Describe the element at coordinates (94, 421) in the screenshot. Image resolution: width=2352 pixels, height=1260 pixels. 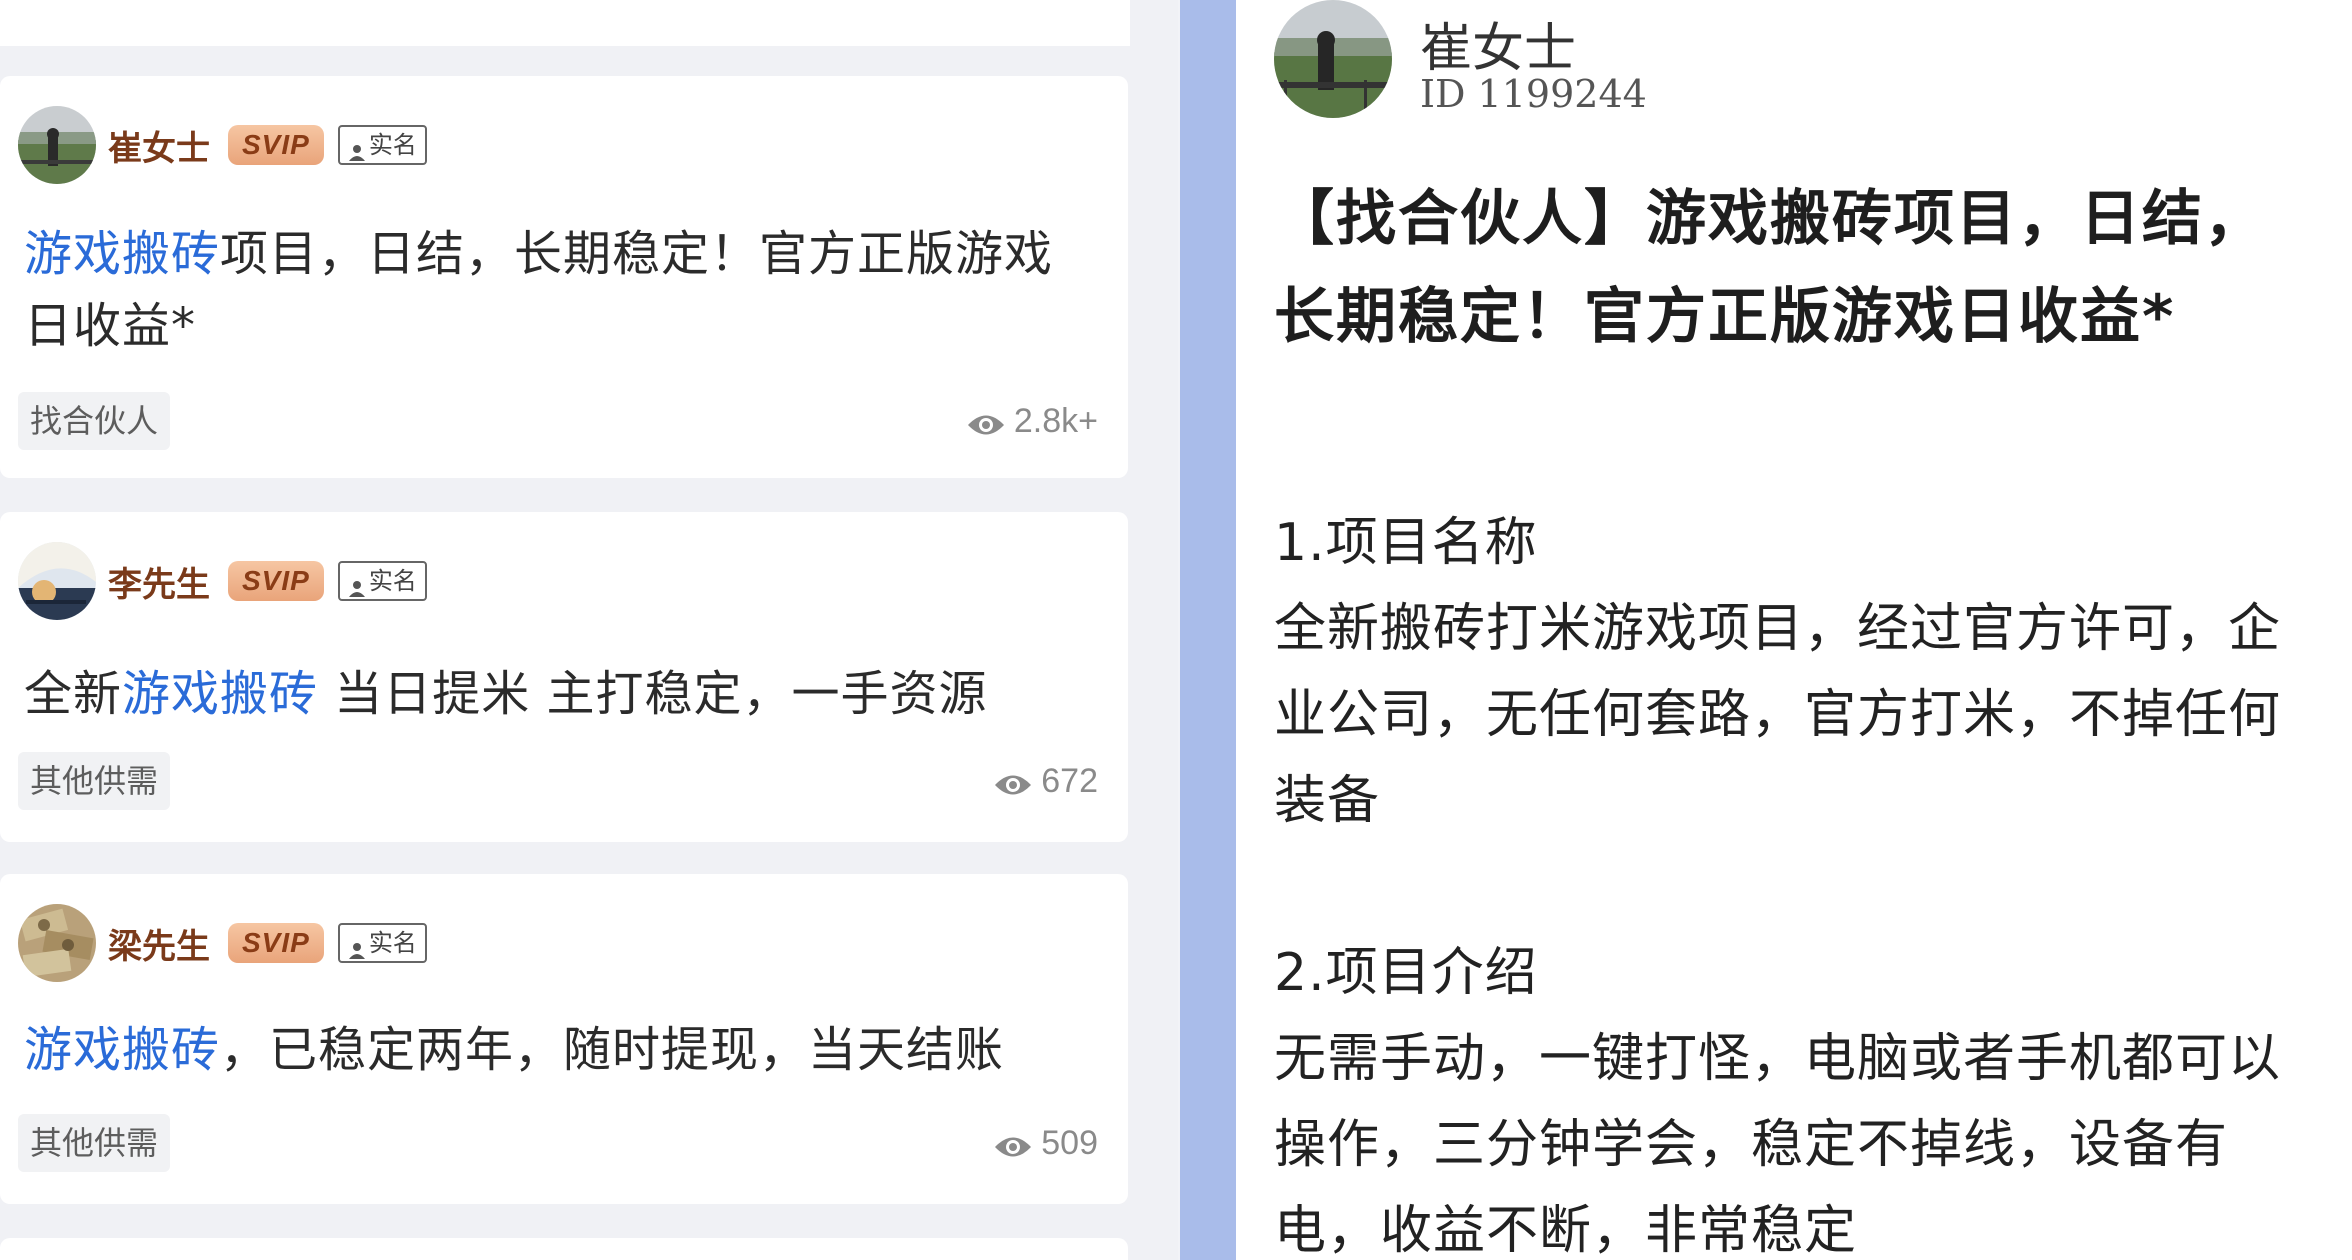
I see `category-tag: 找合伙人` at that location.